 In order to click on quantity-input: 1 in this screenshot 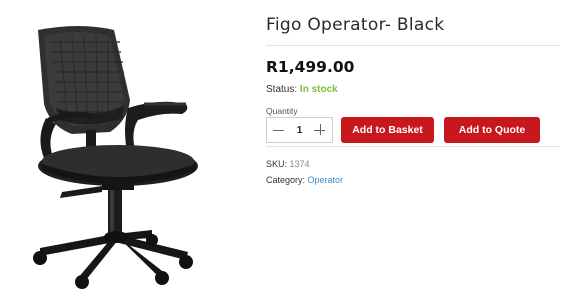, I will do `click(300, 130)`.